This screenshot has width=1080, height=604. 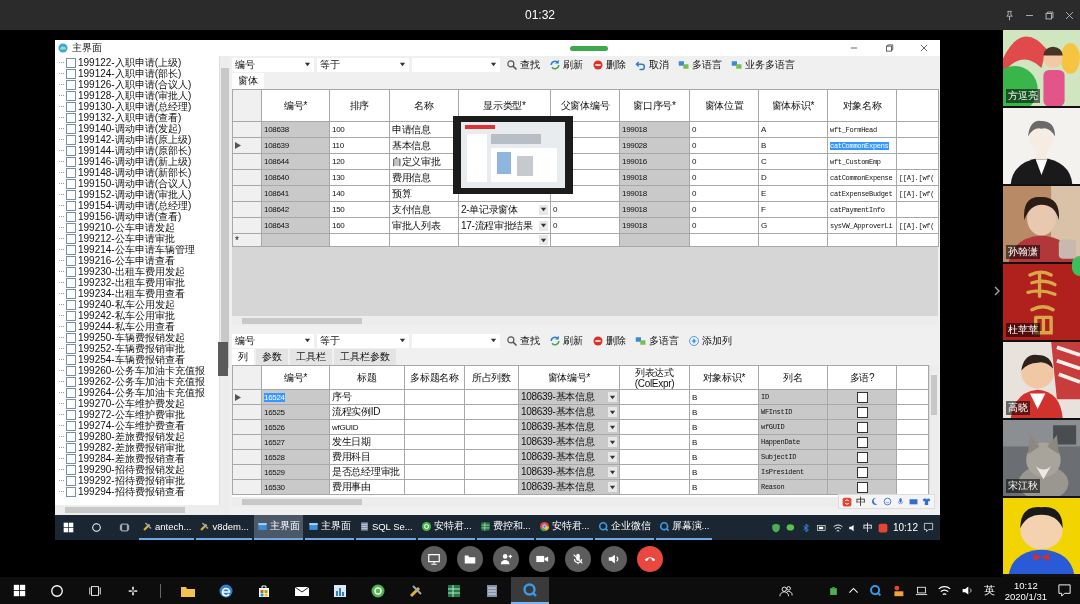 I want to click on column-header: 父窗体编号, so click(x=585, y=105).